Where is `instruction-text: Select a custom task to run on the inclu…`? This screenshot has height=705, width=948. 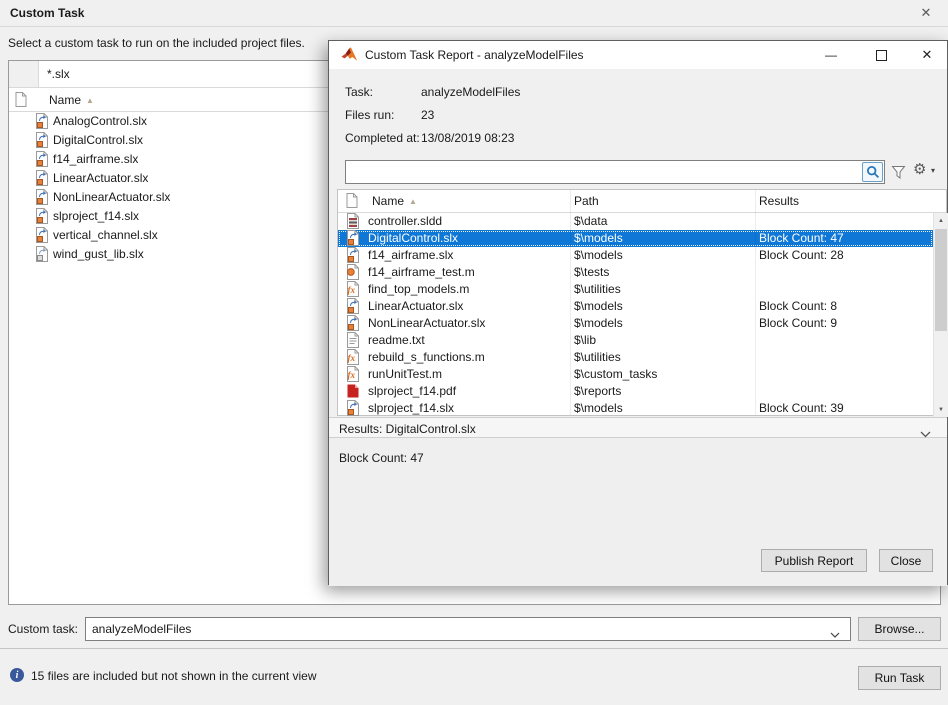
instruction-text: Select a custom task to run on the inclu… is located at coordinates (156, 43).